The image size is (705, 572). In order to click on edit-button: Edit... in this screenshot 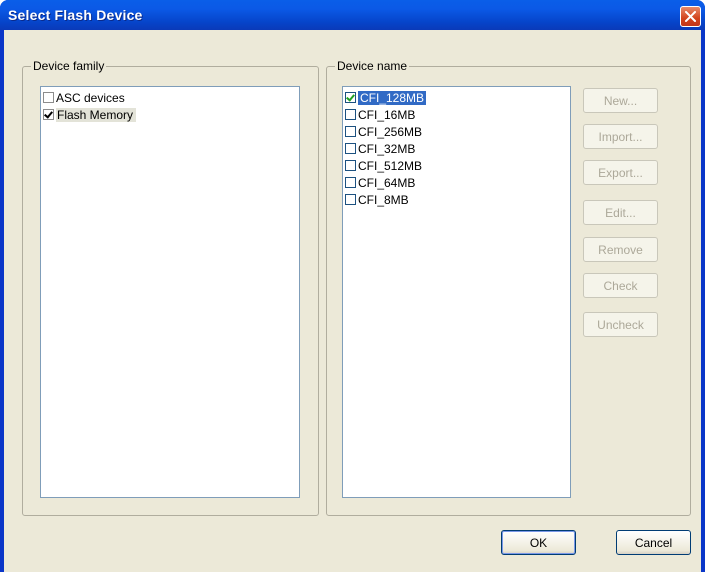, I will do `click(620, 212)`.